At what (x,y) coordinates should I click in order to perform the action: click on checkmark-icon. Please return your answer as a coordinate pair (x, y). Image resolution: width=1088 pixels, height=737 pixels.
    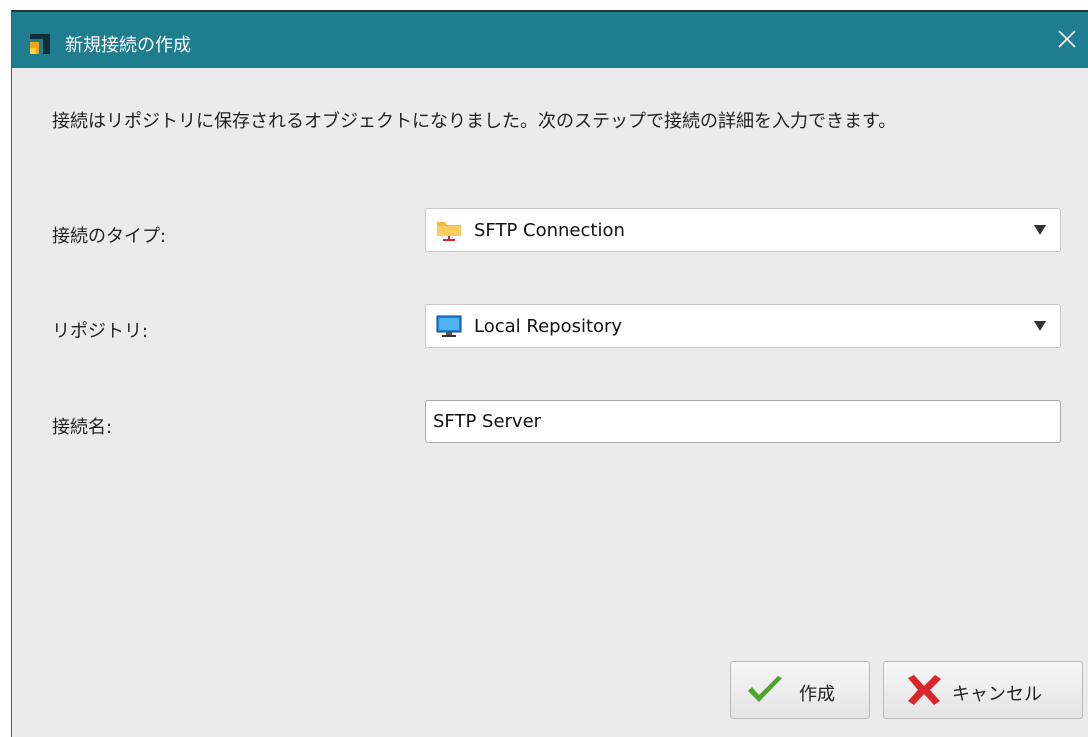
    Looking at the image, I should click on (765, 689).